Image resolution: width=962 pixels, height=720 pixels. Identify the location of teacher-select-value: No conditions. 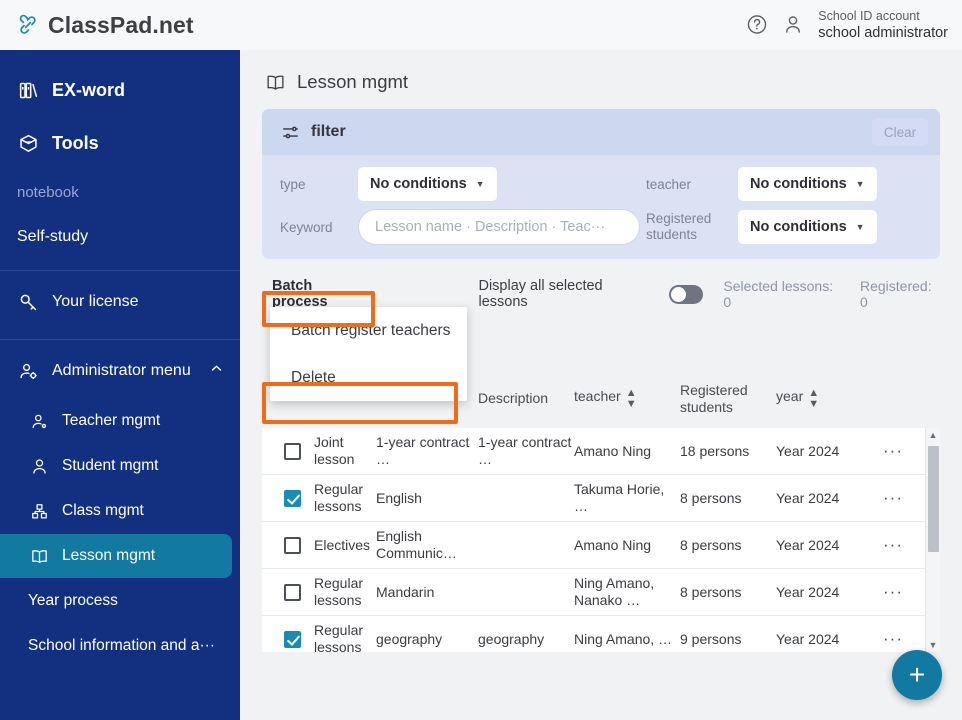
(798, 184).